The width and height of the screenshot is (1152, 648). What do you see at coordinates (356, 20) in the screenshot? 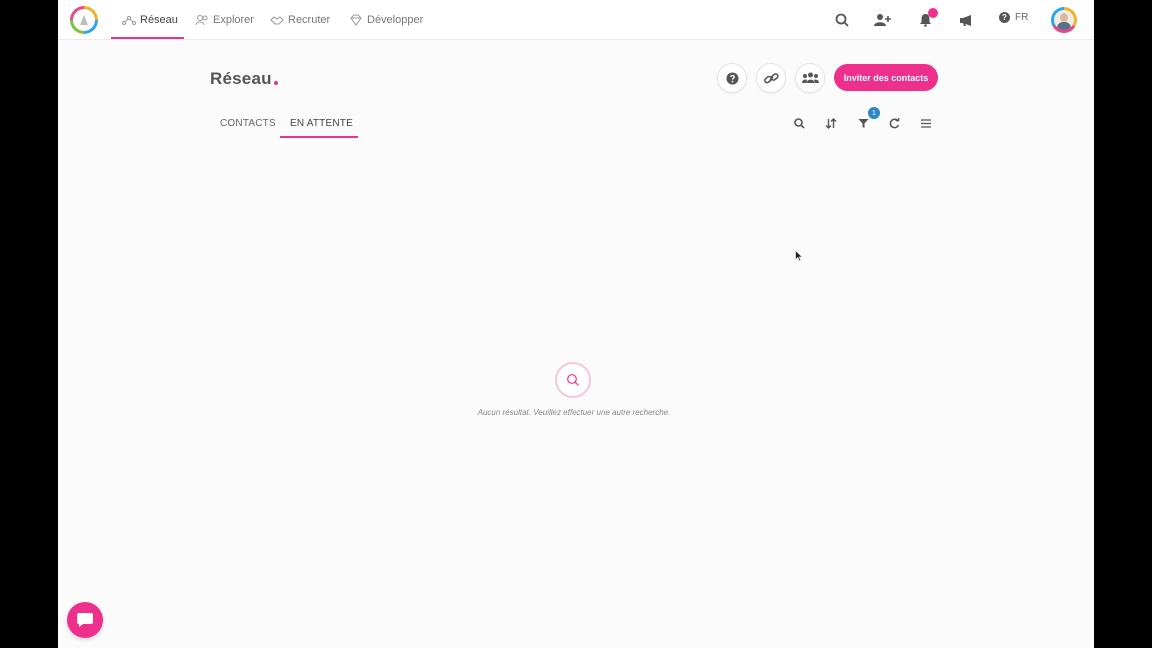
I see `diamond-icon` at bounding box center [356, 20].